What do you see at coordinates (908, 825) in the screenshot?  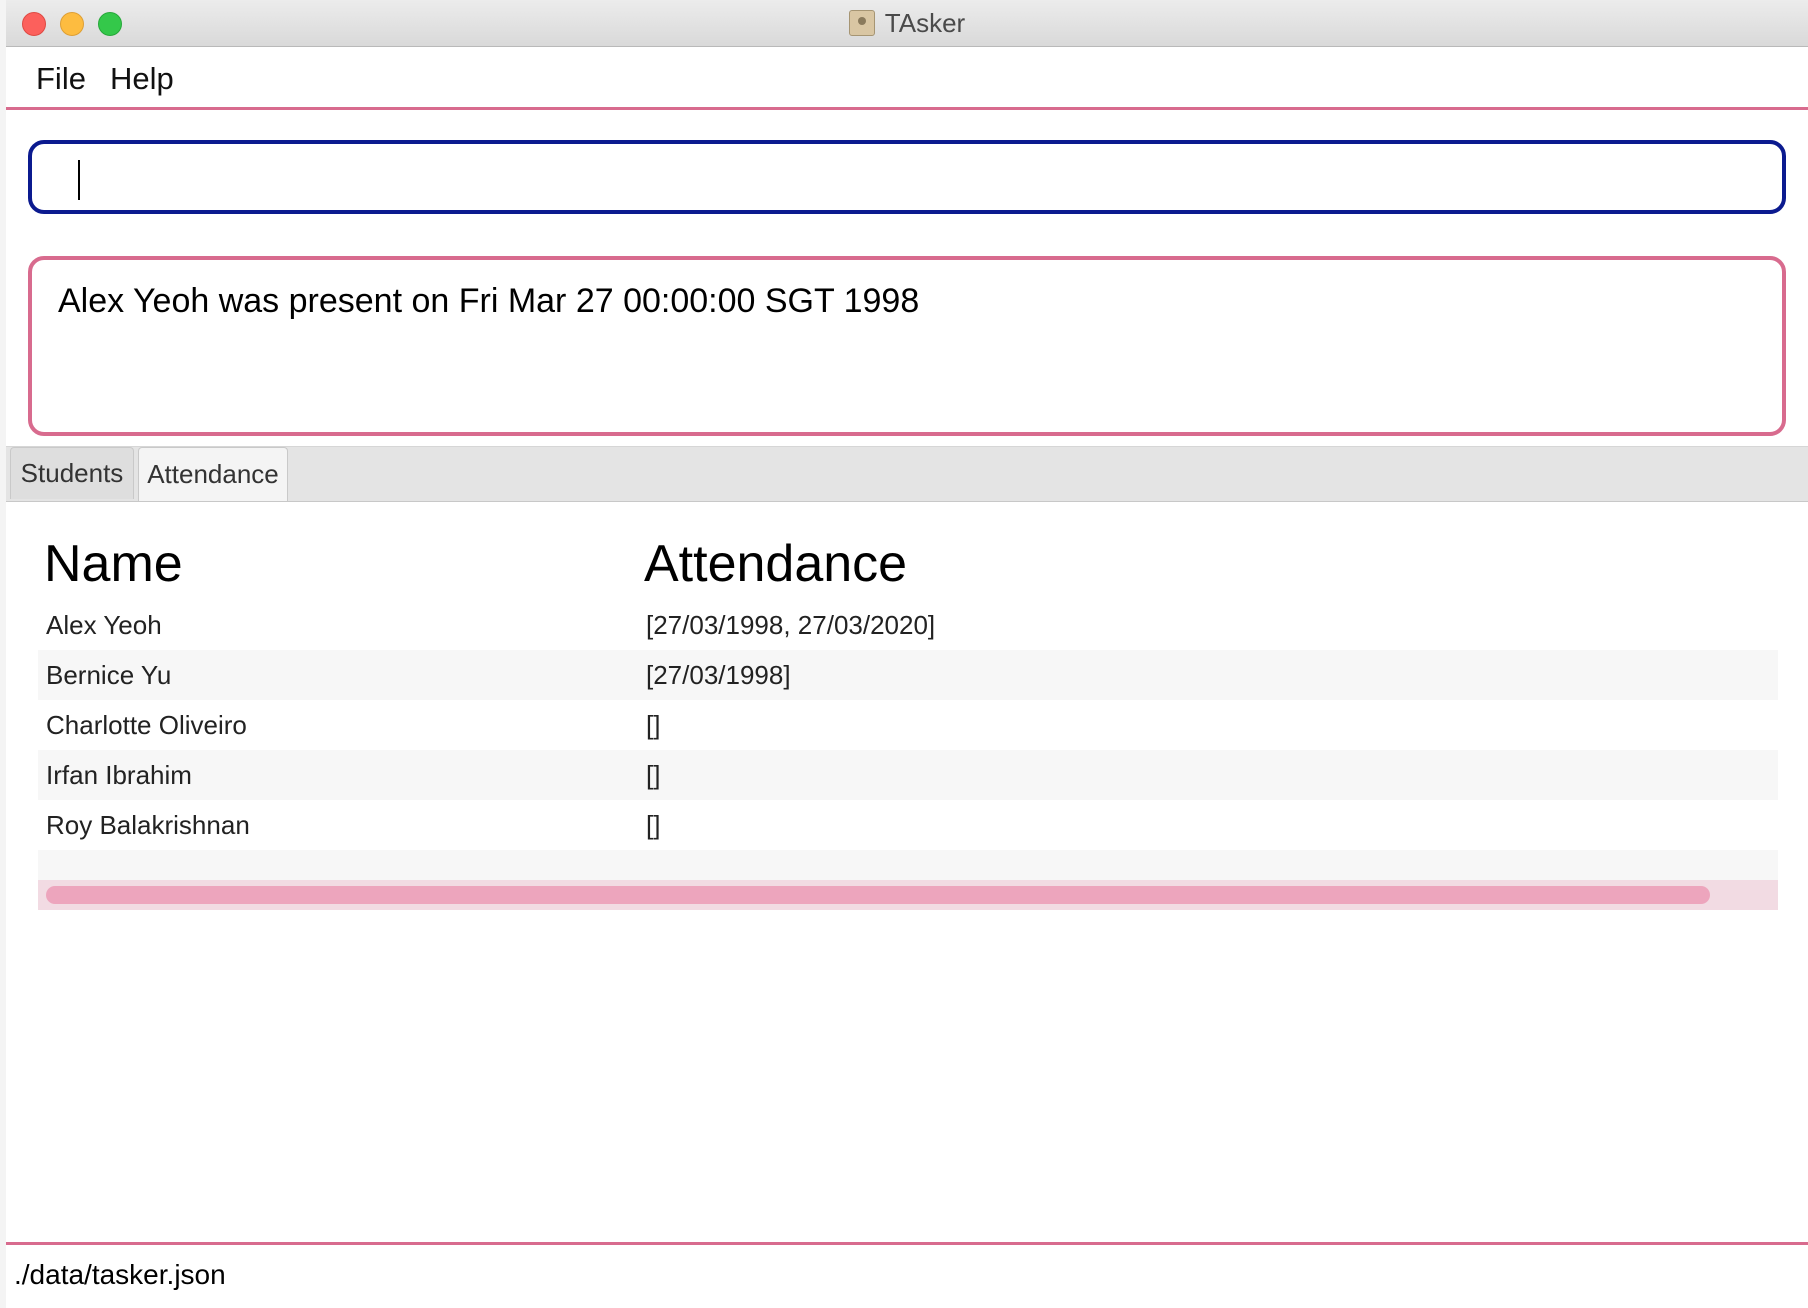 I see `table-row: Roy Balakrishnan []` at bounding box center [908, 825].